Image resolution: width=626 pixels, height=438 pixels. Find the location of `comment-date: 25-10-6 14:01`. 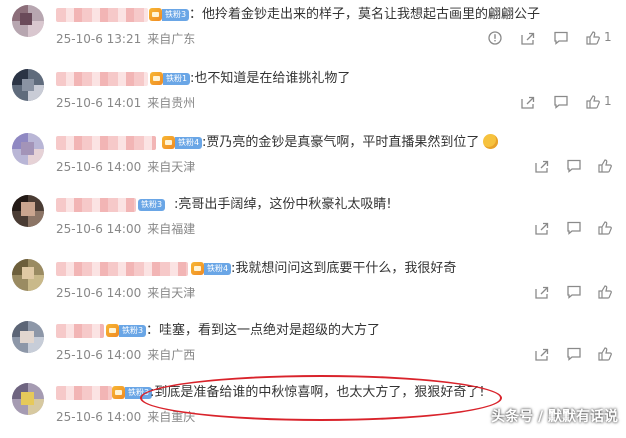

comment-date: 25-10-6 14:01 is located at coordinates (99, 103).